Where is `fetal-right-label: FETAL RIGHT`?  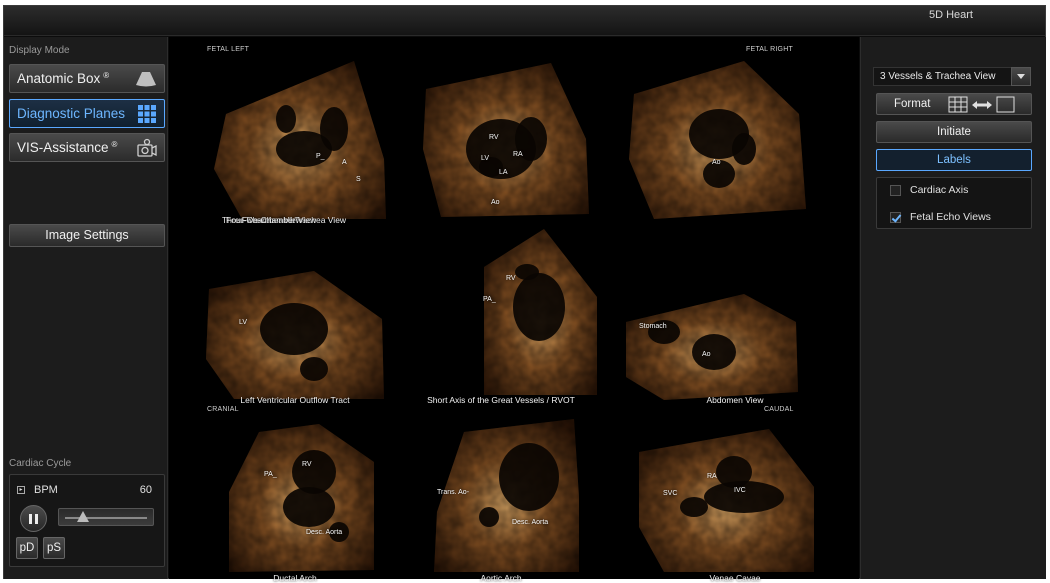 fetal-right-label: FETAL RIGHT is located at coordinates (769, 49).